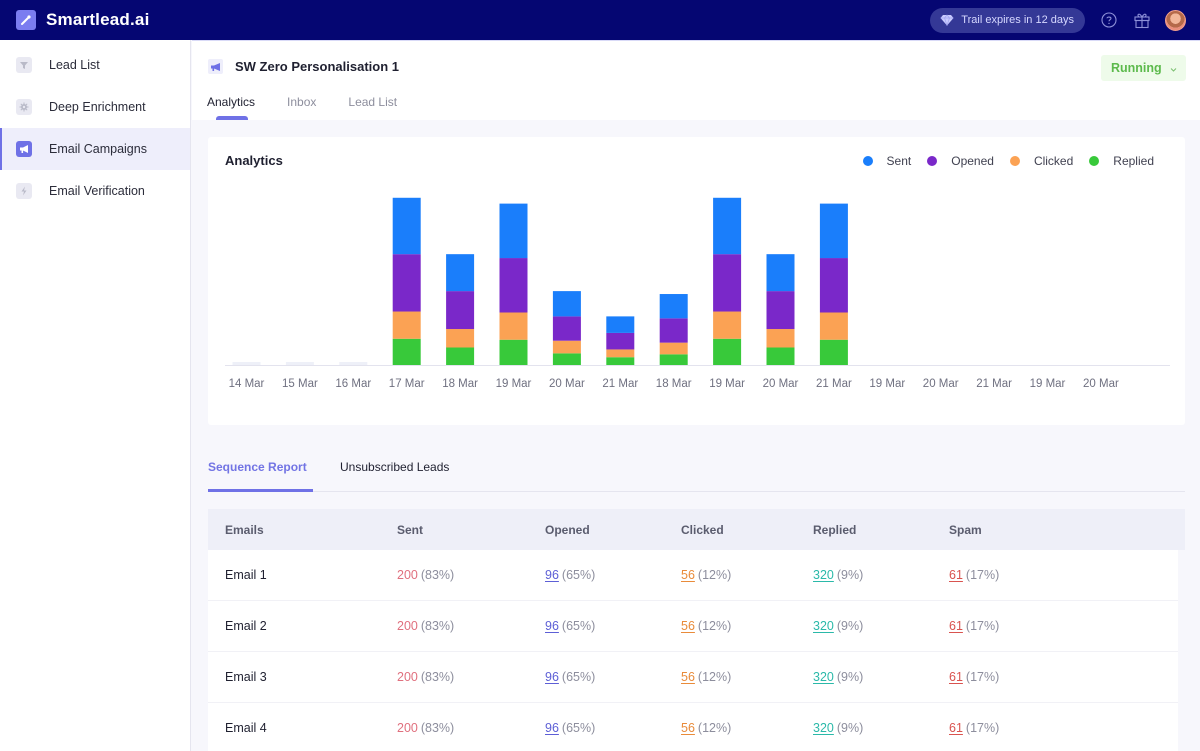 The height and width of the screenshot is (751, 1200). What do you see at coordinates (257, 467) in the screenshot?
I see `tab-sequence-report: Sequence Report` at bounding box center [257, 467].